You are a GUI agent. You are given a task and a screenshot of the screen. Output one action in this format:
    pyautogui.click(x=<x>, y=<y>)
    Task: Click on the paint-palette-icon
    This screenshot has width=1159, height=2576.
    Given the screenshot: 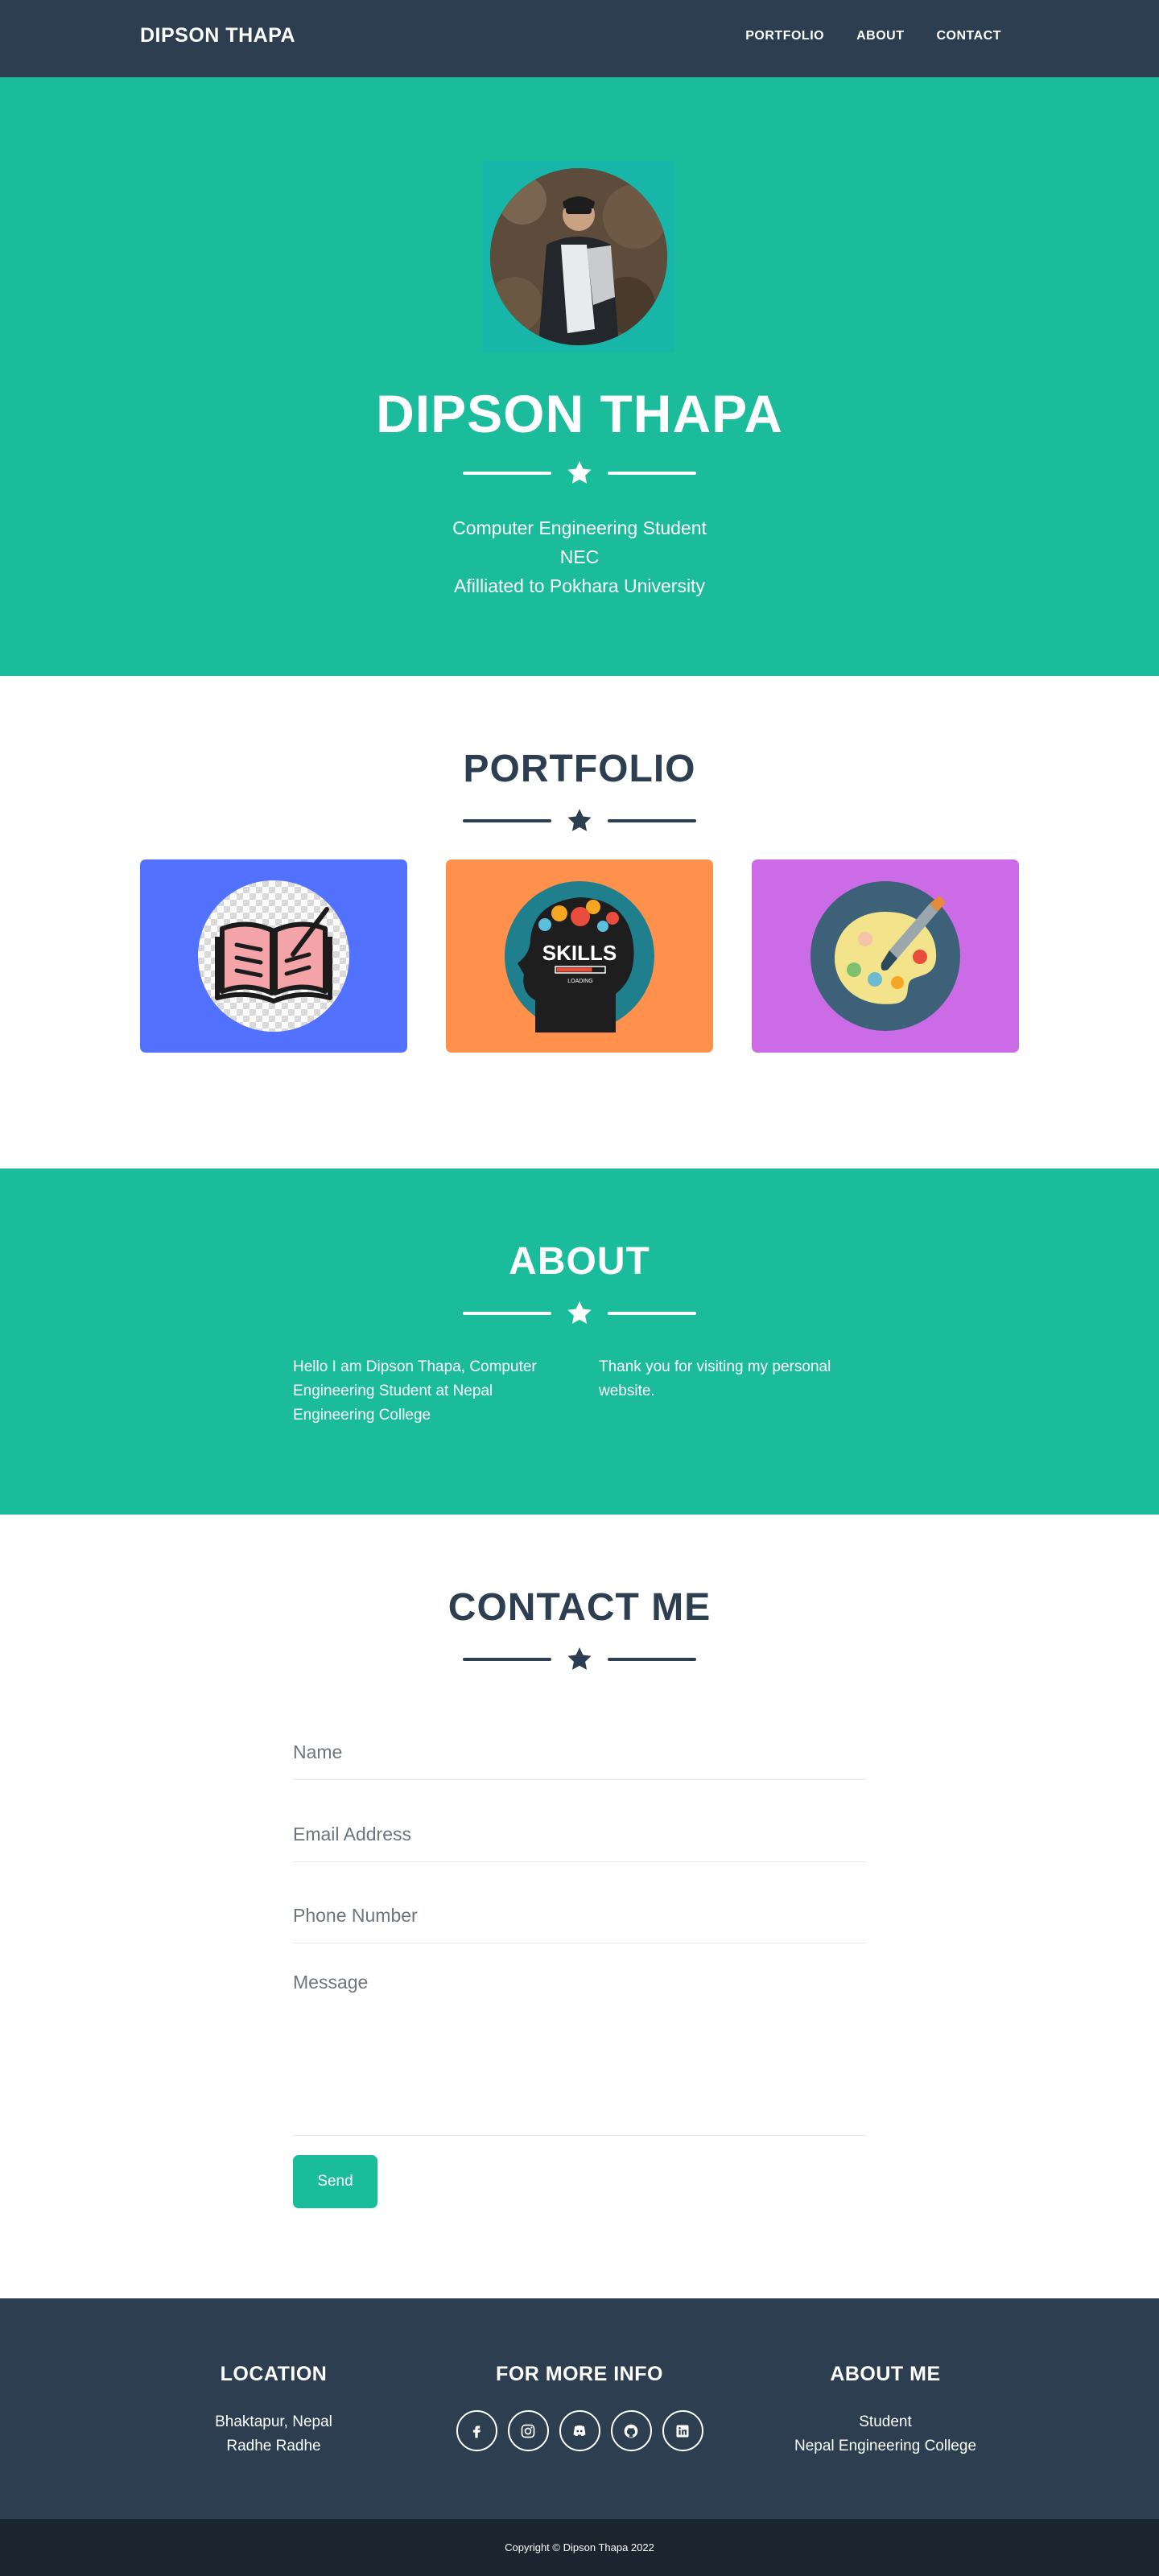 What is the action you would take?
    pyautogui.click(x=885, y=956)
    